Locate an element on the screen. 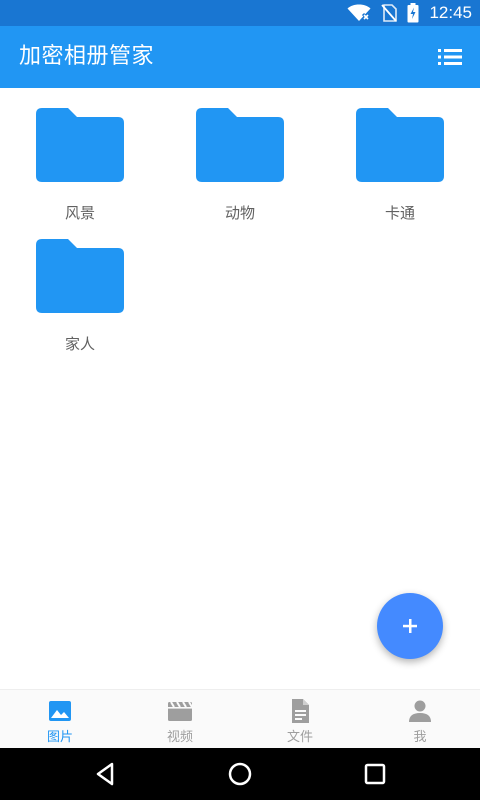 The width and height of the screenshot is (480, 800). nav-item-files: 文件 is located at coordinates (300, 719).